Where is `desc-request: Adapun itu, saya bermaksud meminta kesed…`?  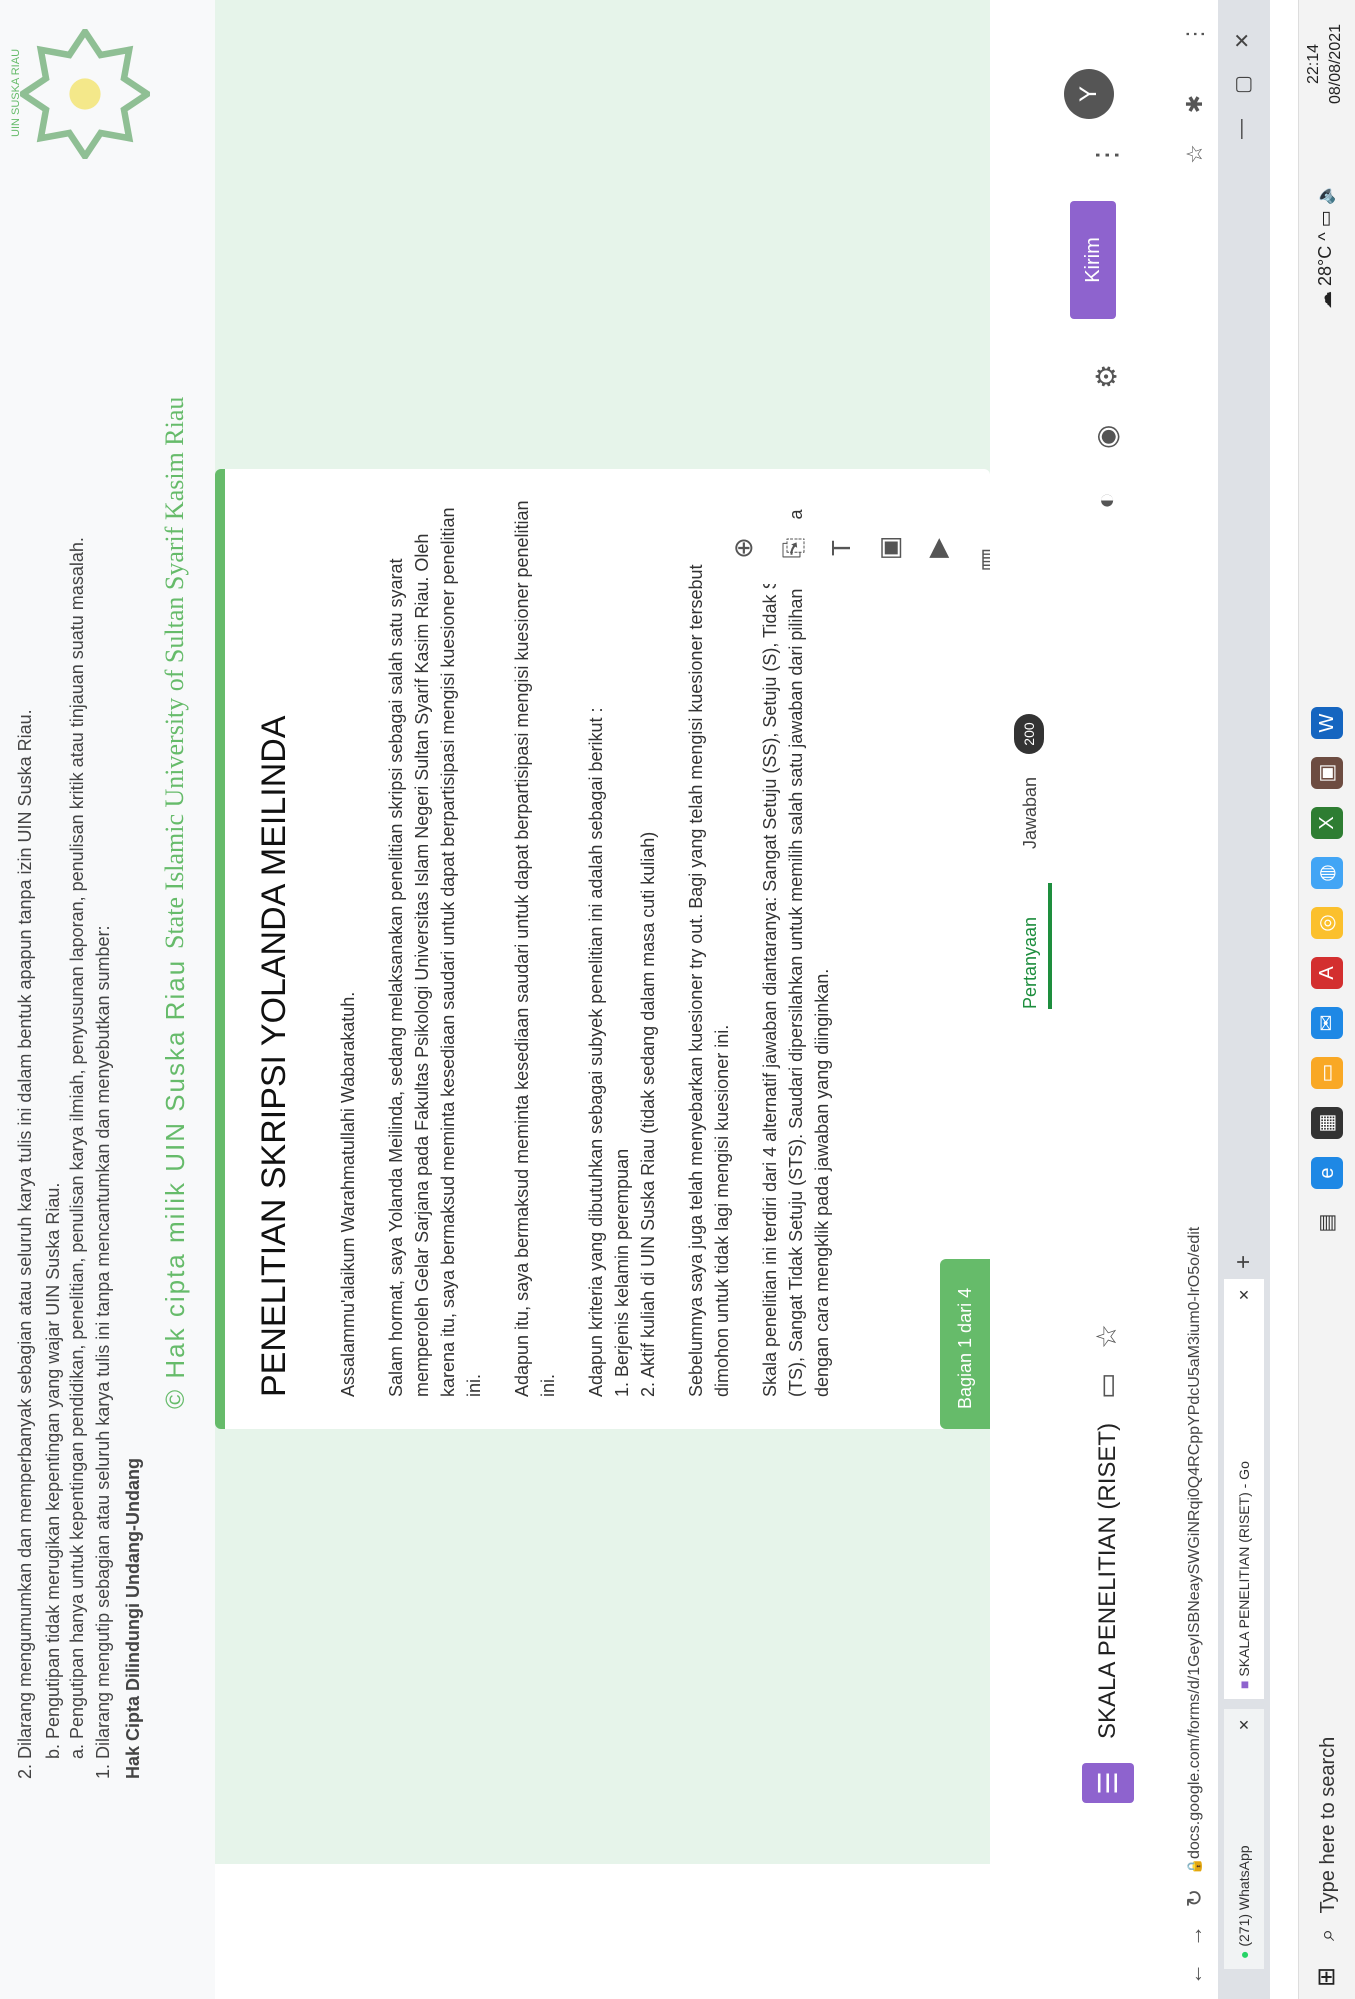
desc-request: Adapun itu, saya bermaksud meminta kesed… is located at coordinates (535, 948).